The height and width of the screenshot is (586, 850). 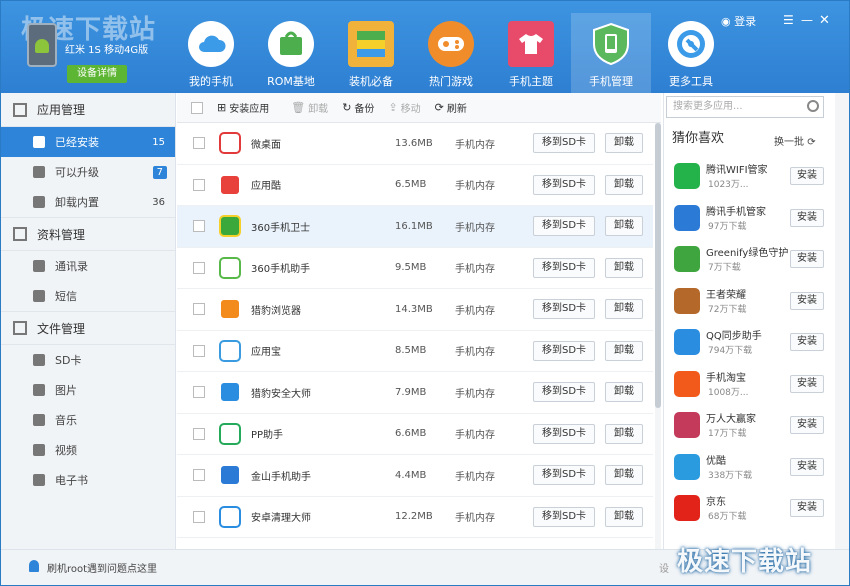 What do you see at coordinates (291, 53) in the screenshot?
I see `nav-rom: ROM基地` at bounding box center [291, 53].